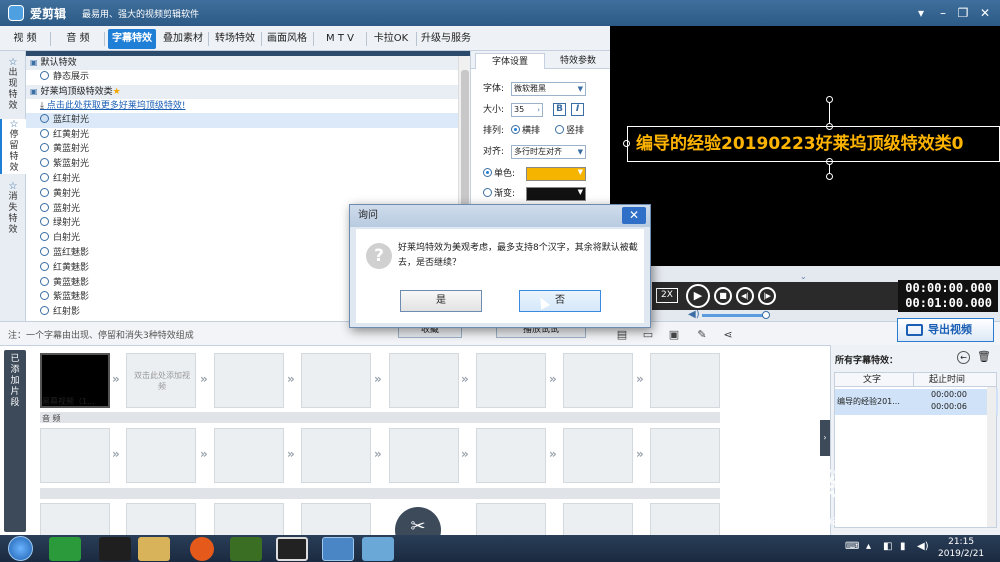  I want to click on rotate-handle, so click(829, 99).